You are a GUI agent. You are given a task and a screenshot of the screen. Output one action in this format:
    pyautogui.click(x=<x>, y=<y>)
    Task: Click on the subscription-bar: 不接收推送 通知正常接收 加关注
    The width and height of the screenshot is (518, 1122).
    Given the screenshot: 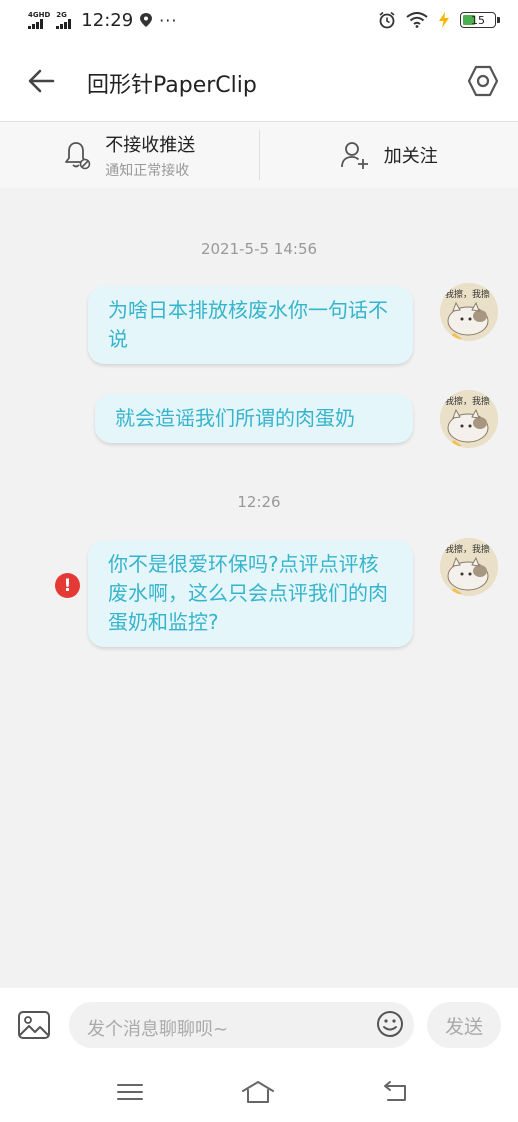 What is the action you would take?
    pyautogui.click(x=259, y=155)
    